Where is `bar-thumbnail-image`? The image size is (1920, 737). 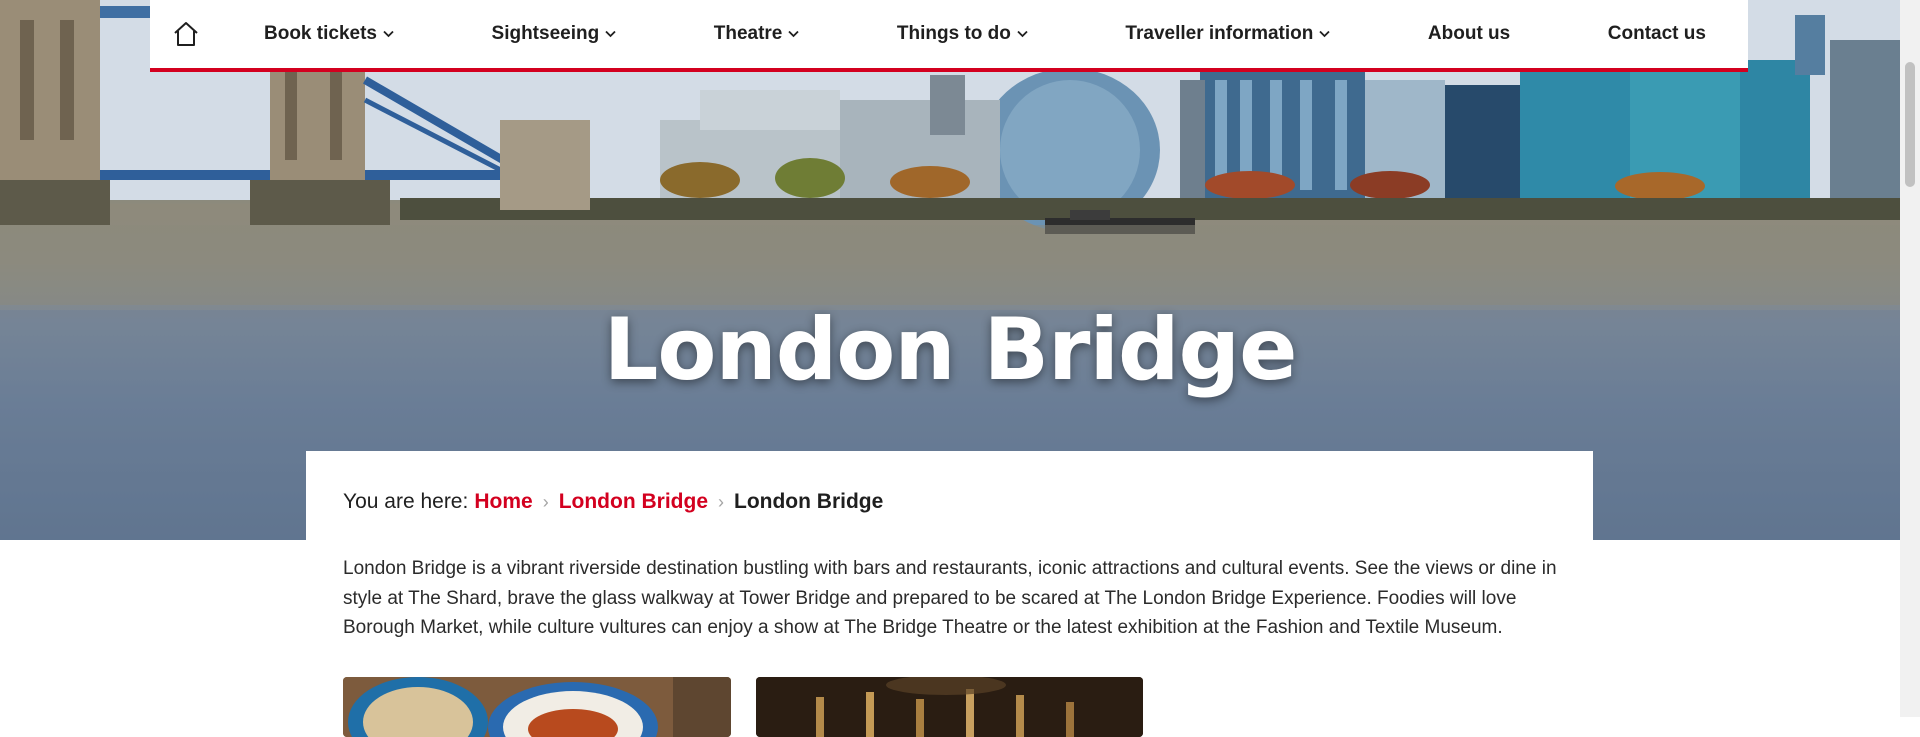
bar-thumbnail-image is located at coordinates (949, 707).